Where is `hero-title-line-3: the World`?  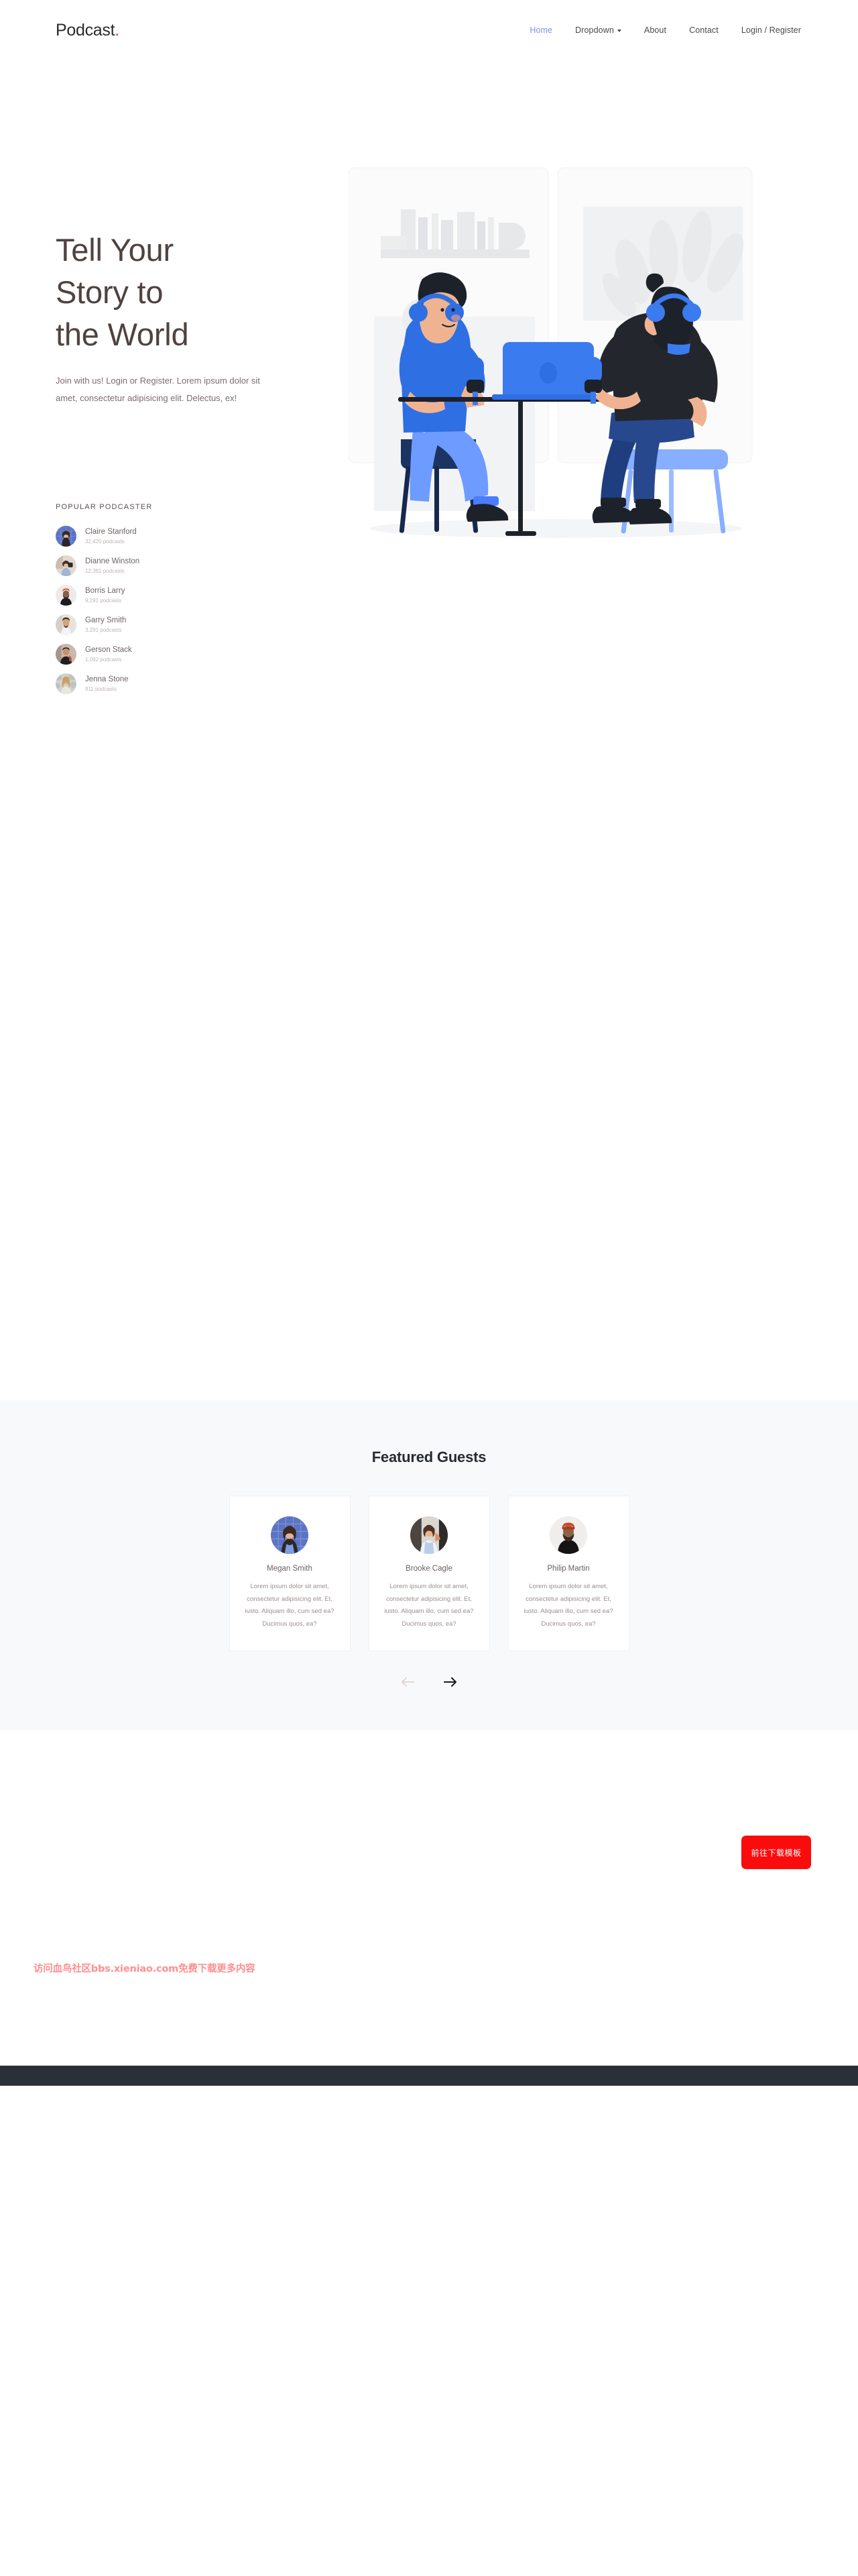 hero-title-line-3: the World is located at coordinates (122, 334).